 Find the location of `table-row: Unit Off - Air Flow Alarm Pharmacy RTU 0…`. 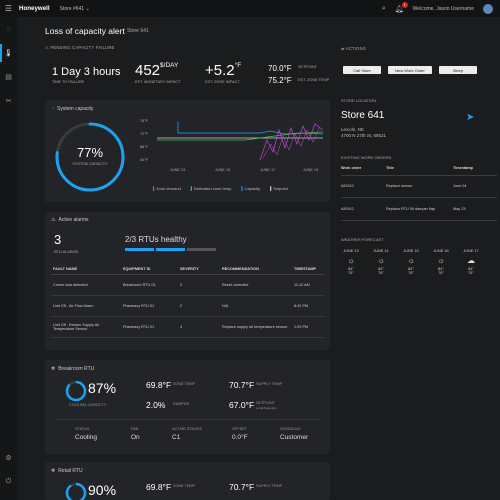

table-row: Unit Off - Air Flow Alarm Pharmacy RTU 0… is located at coordinates (187, 306).